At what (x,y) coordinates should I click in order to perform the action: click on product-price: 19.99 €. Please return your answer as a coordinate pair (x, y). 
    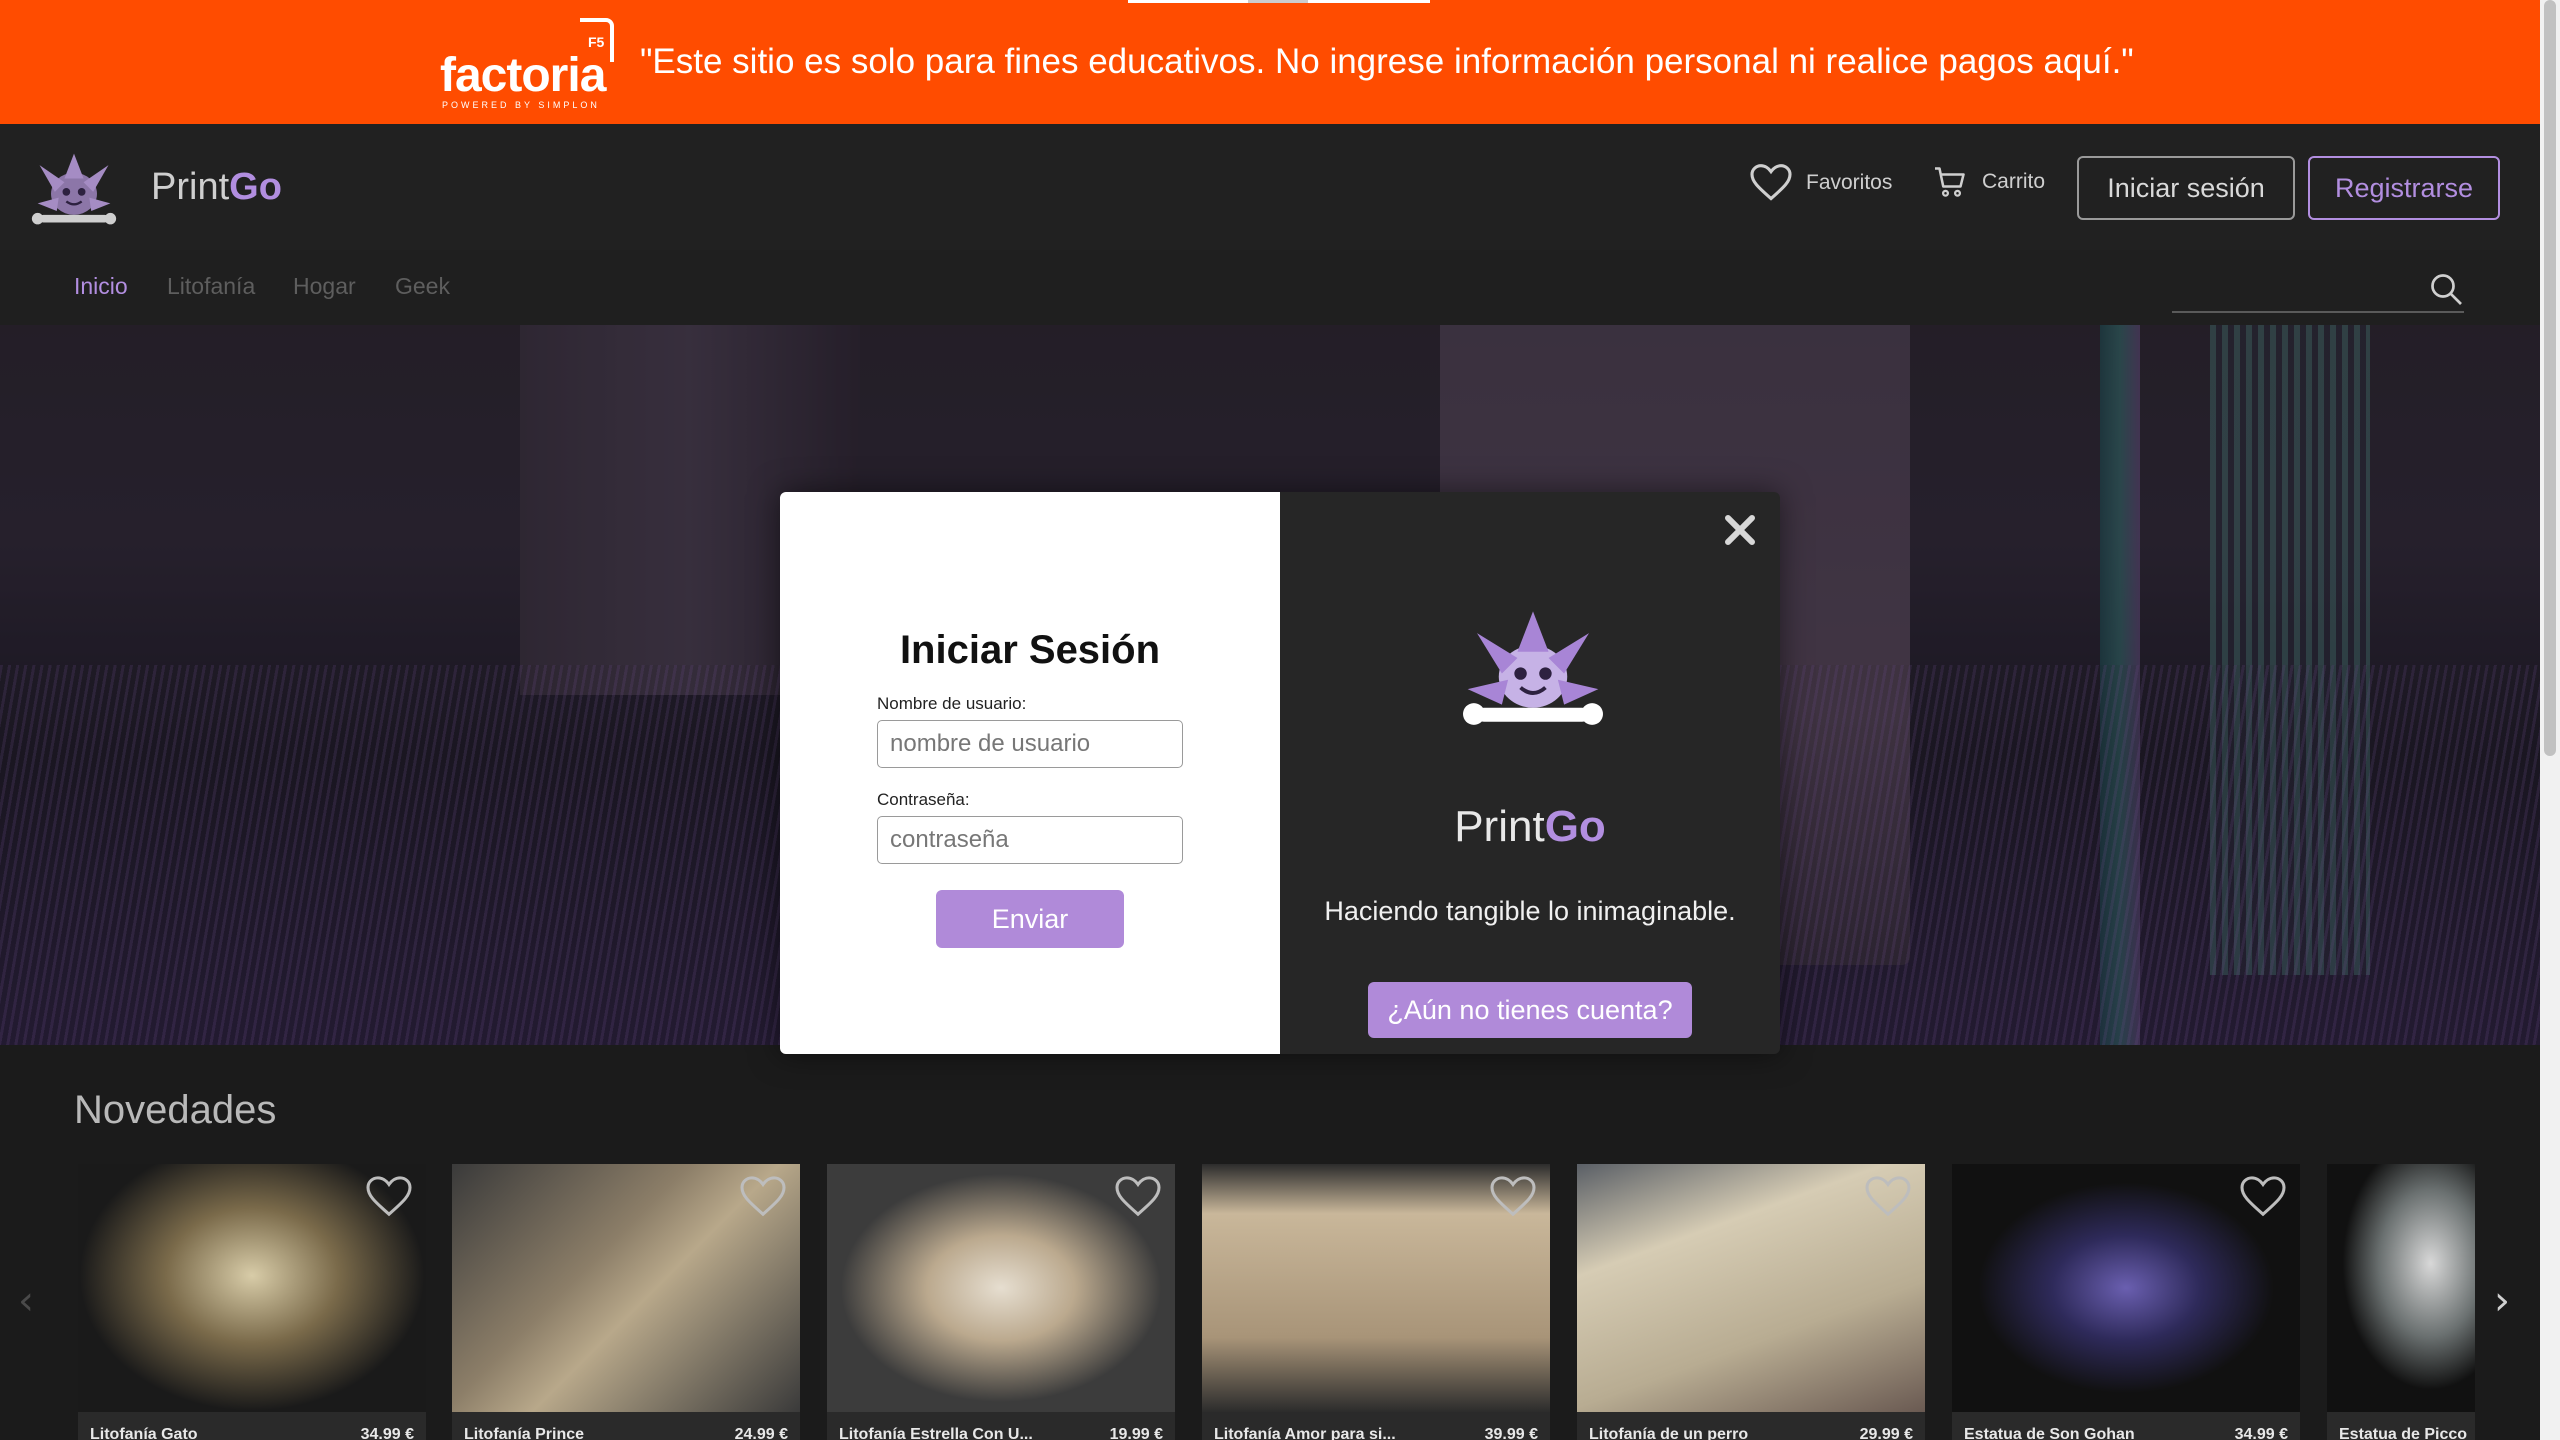
    Looking at the image, I should click on (1136, 1433).